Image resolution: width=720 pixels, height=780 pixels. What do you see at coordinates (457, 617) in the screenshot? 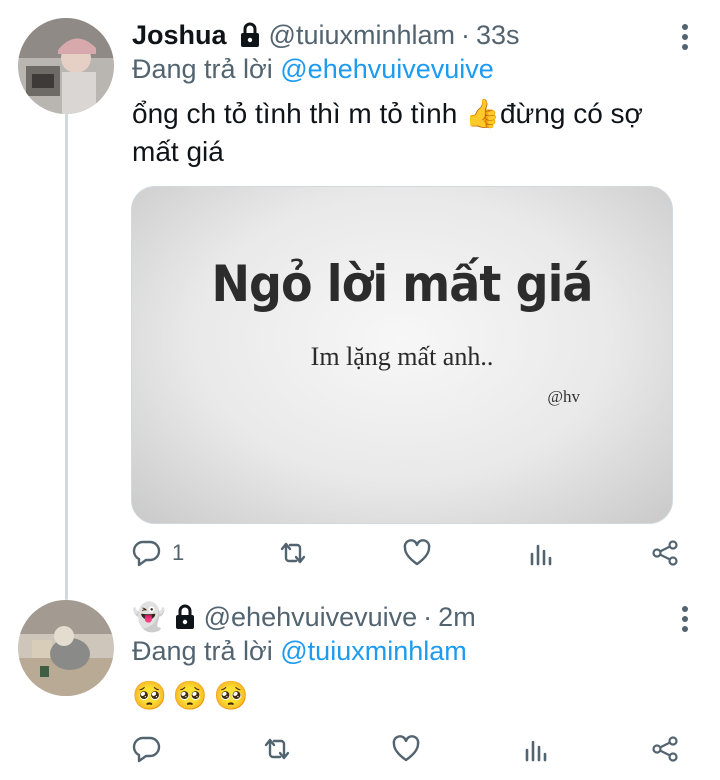
I see `timestamp: 2m` at bounding box center [457, 617].